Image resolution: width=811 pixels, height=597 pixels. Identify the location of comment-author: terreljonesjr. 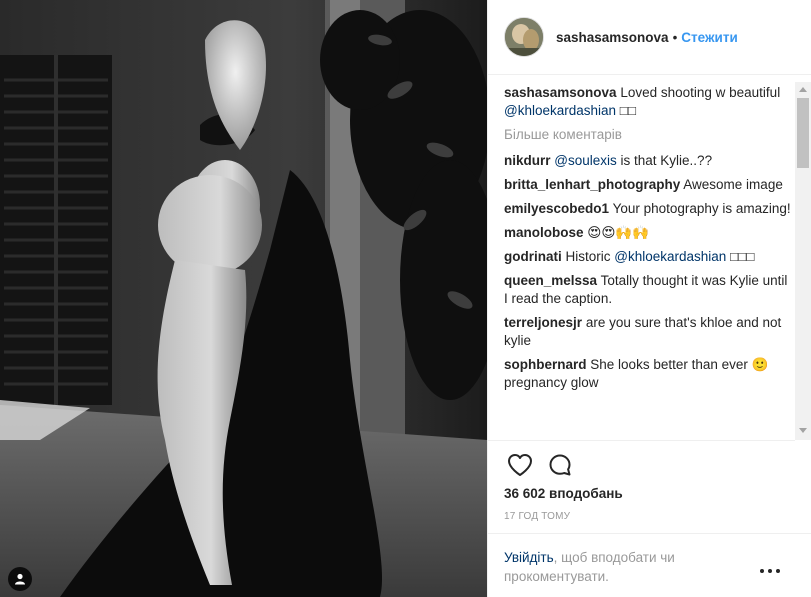
(543, 322).